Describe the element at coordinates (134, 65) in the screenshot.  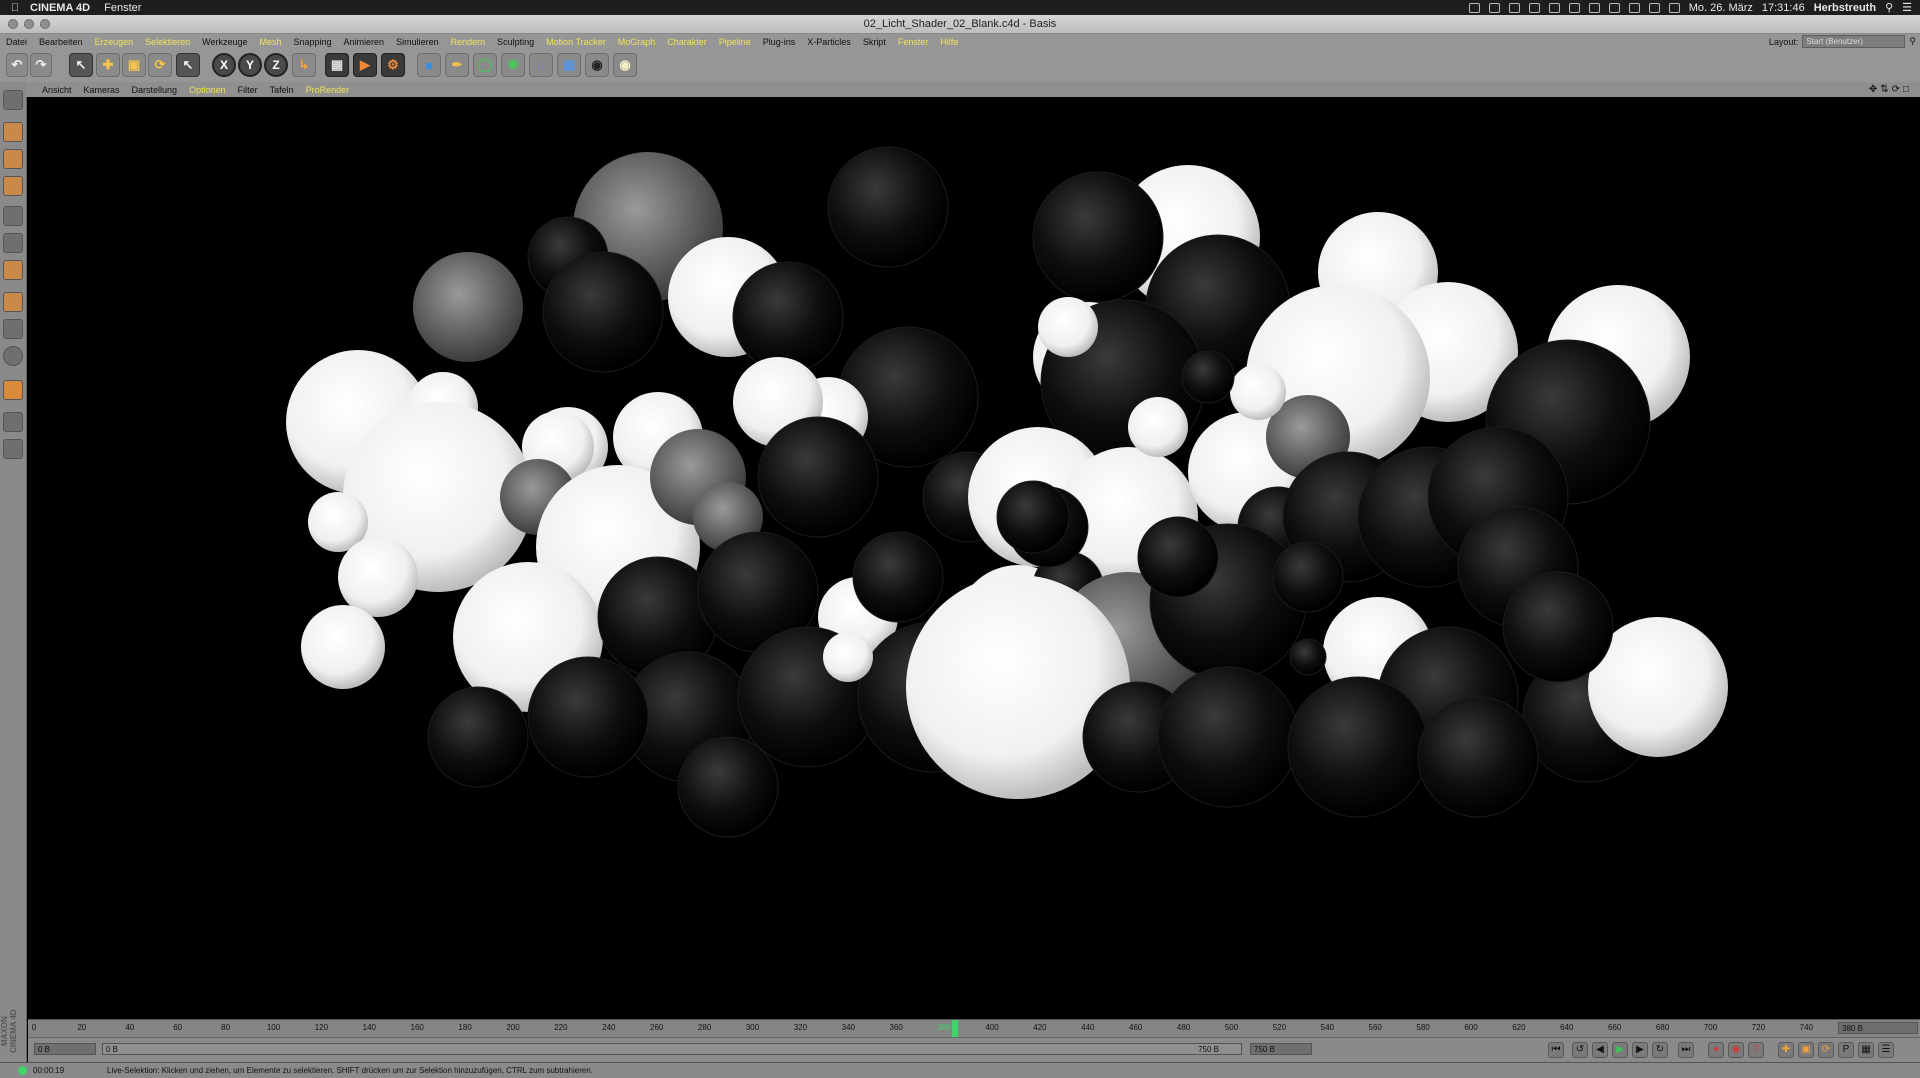
I see `scale-tool-button: ▣` at that location.